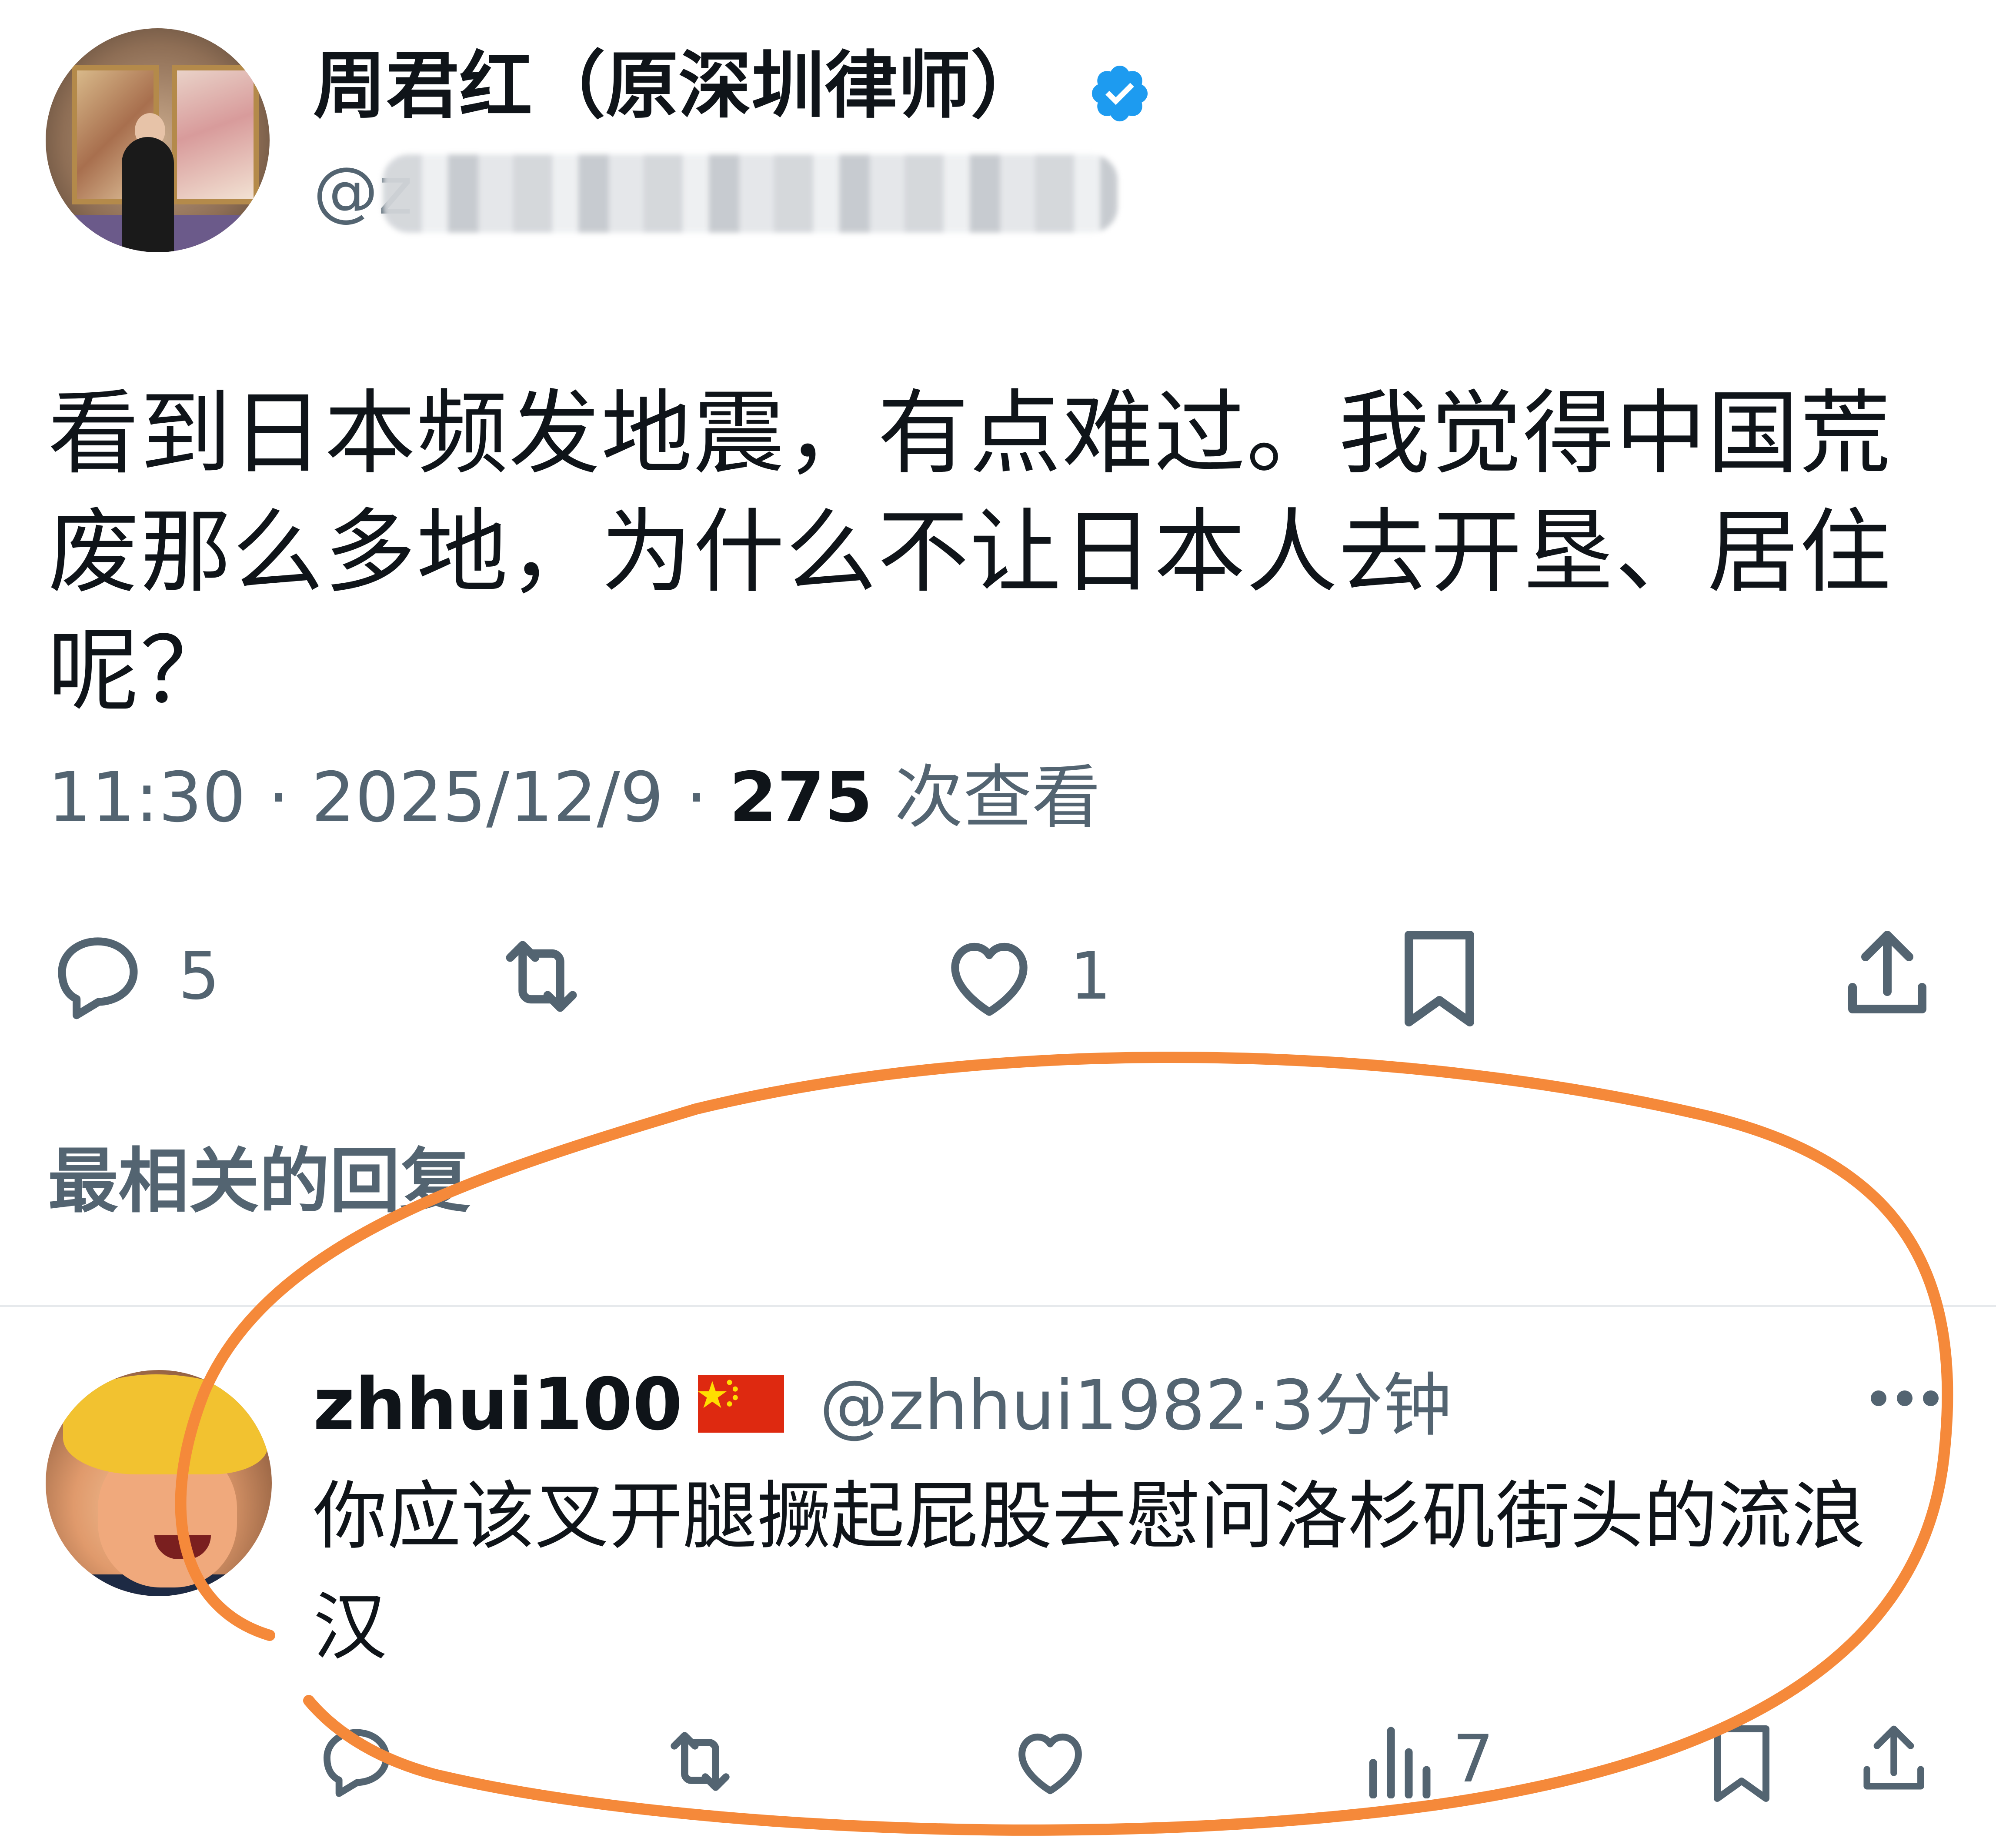 This screenshot has width=1996, height=1848. I want to click on like-count: 1, so click(1090, 977).